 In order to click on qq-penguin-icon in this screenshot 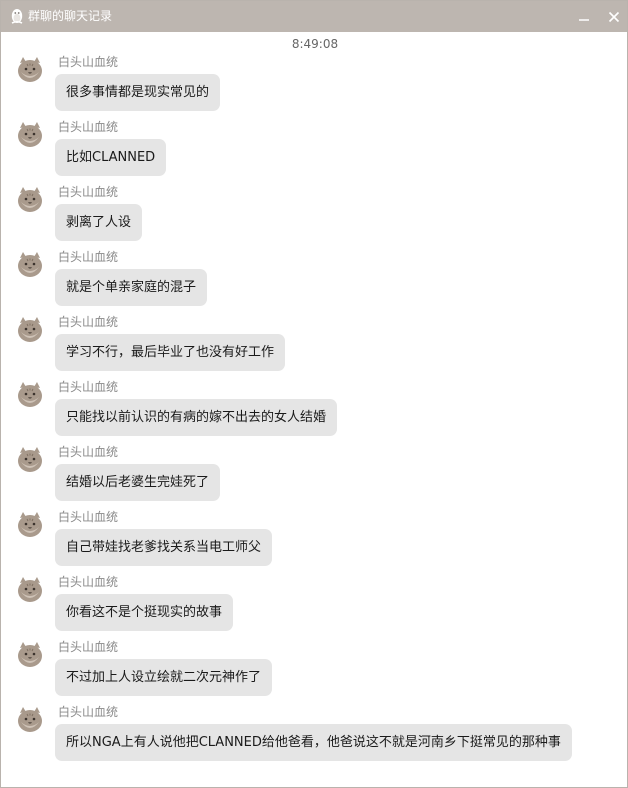, I will do `click(17, 16)`.